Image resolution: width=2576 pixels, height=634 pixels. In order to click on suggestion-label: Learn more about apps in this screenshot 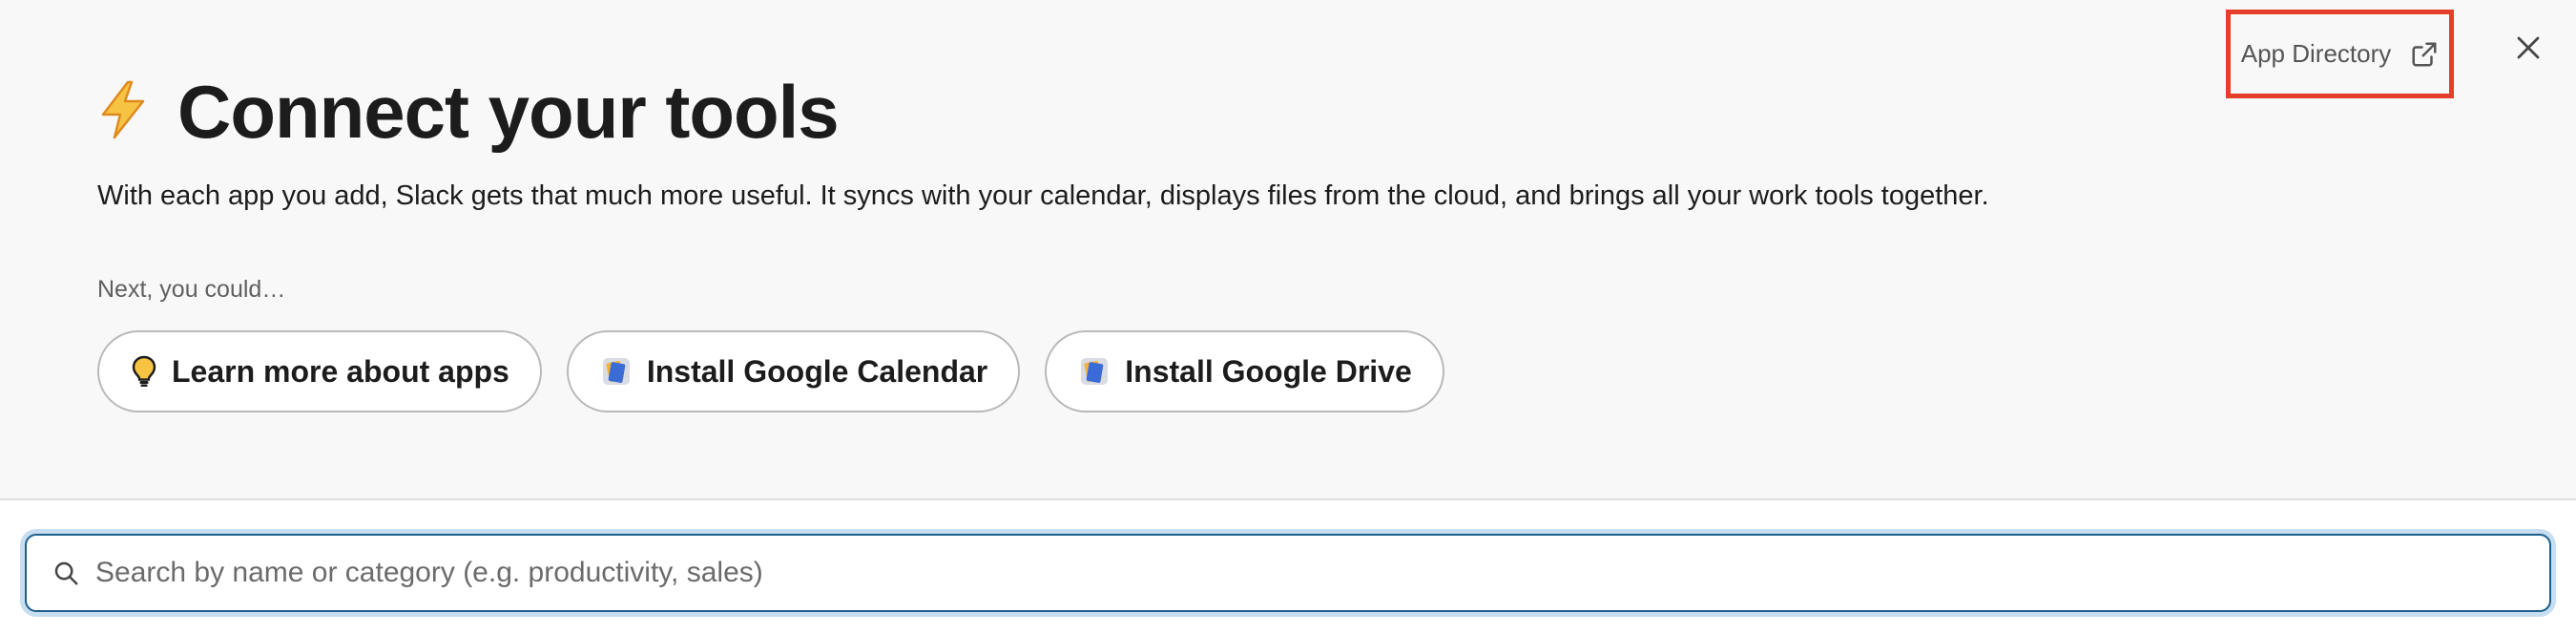, I will do `click(340, 371)`.